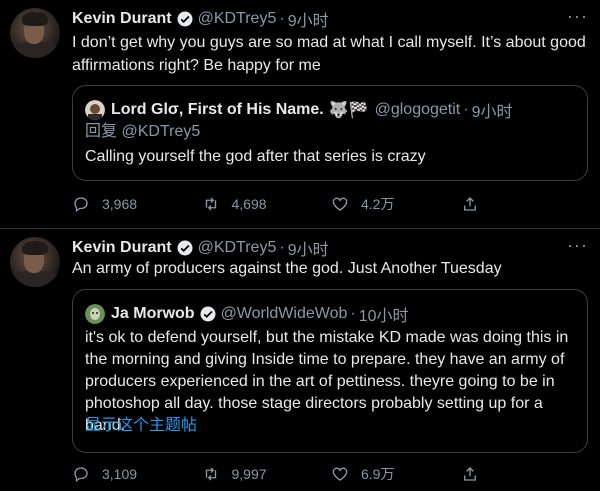 The image size is (600, 491). What do you see at coordinates (217, 110) in the screenshot?
I see `quoted-author-name: Lord Glσ, First of His Name.` at bounding box center [217, 110].